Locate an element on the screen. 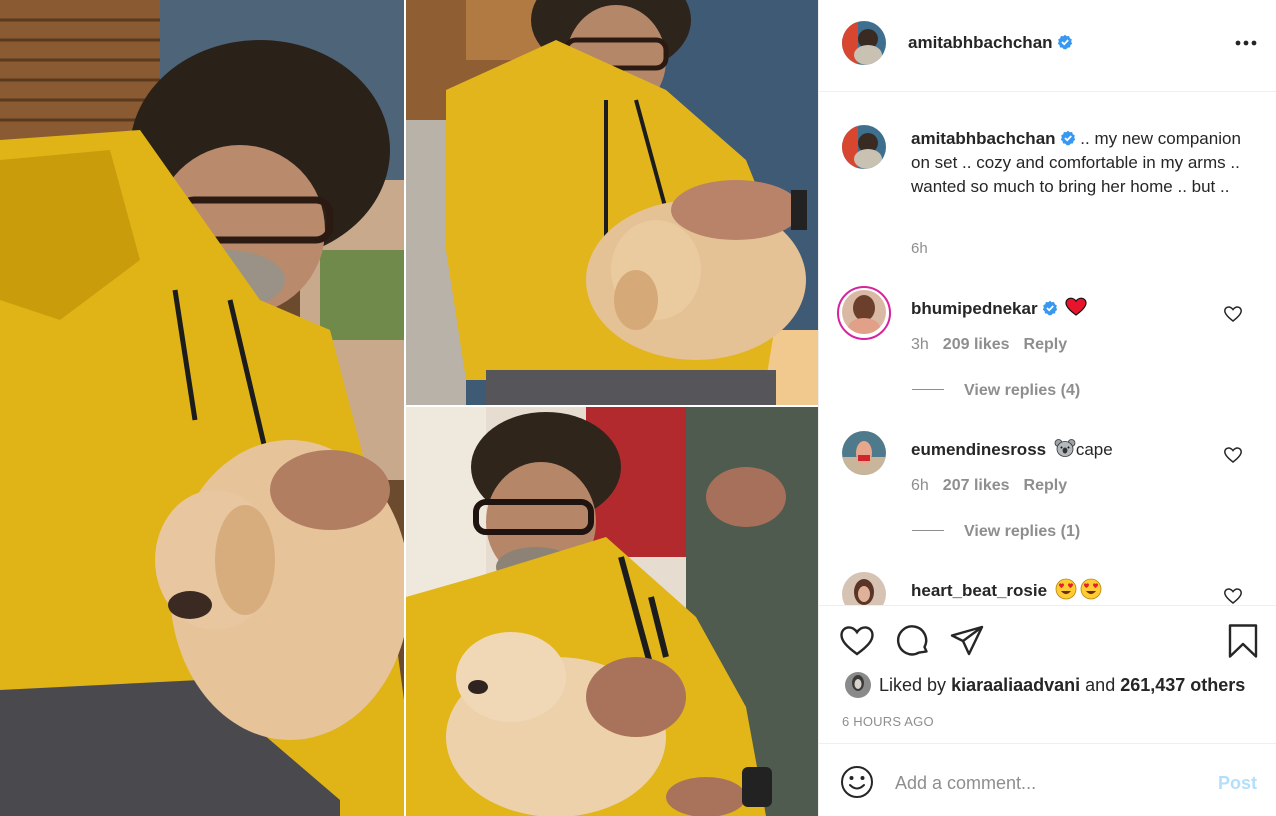  view-replies-button: View replies (1) is located at coordinates (996, 532).